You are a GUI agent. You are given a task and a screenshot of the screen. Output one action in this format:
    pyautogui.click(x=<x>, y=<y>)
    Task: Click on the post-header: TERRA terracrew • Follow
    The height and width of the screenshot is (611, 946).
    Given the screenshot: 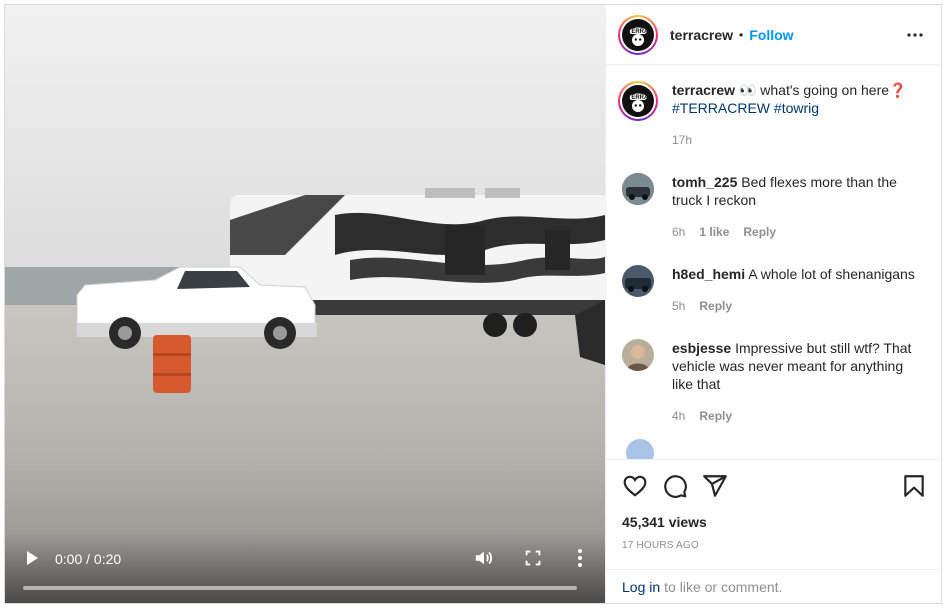 What is the action you would take?
    pyautogui.click(x=773, y=35)
    